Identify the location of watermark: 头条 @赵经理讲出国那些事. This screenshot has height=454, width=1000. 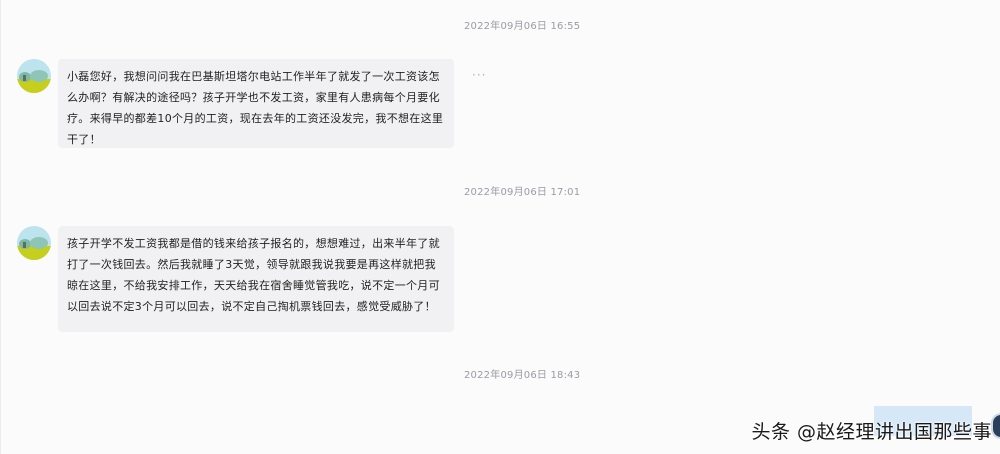
(871, 432).